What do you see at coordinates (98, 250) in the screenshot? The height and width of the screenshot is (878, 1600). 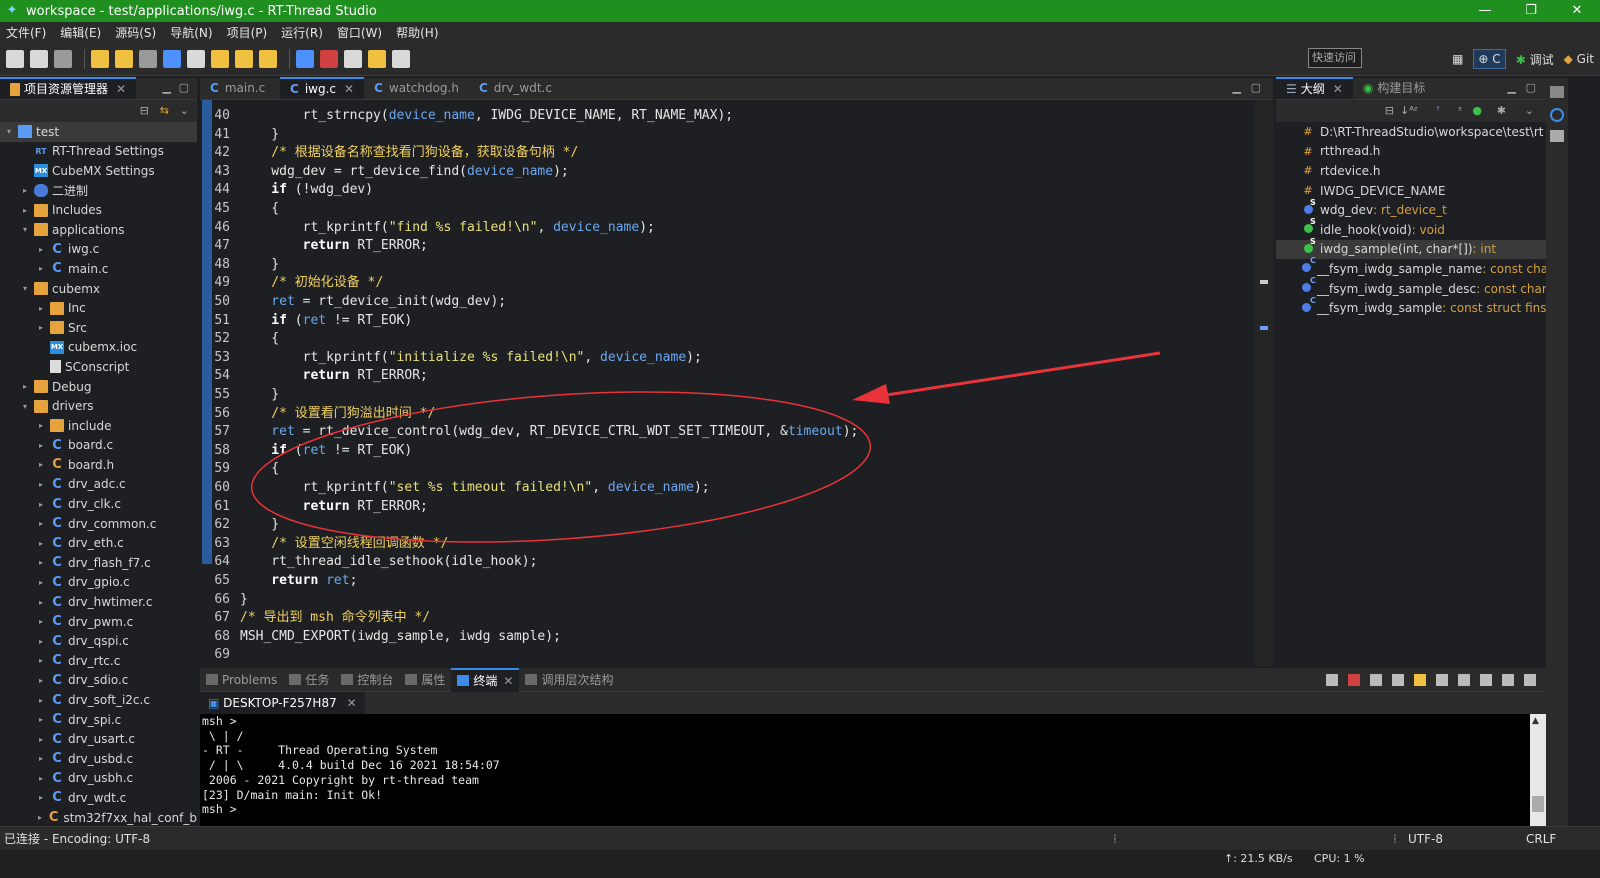 I see `tree-item: ▸ Ciwg.c` at bounding box center [98, 250].